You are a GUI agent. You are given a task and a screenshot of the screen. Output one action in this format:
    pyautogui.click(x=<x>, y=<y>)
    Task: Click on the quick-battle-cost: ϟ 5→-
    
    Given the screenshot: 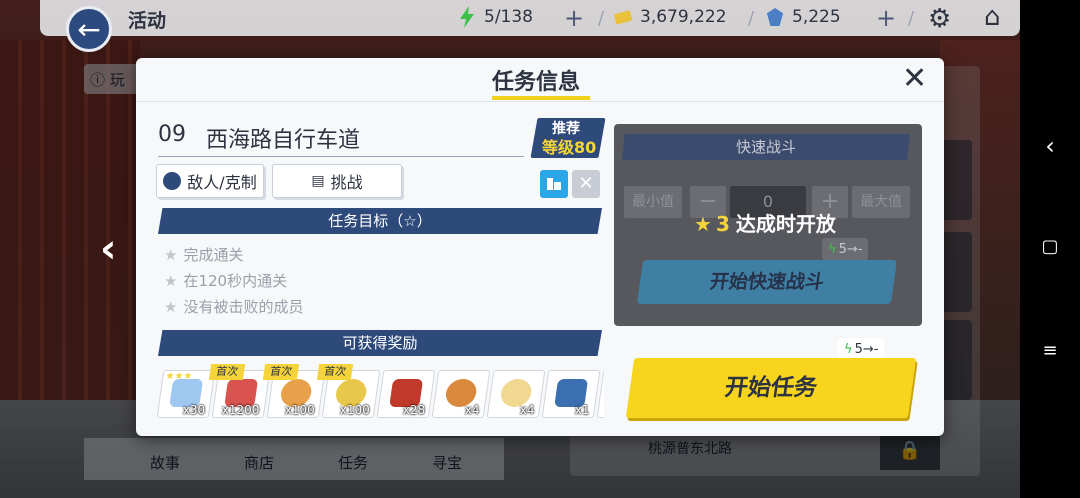 What is the action you would take?
    pyautogui.click(x=845, y=249)
    